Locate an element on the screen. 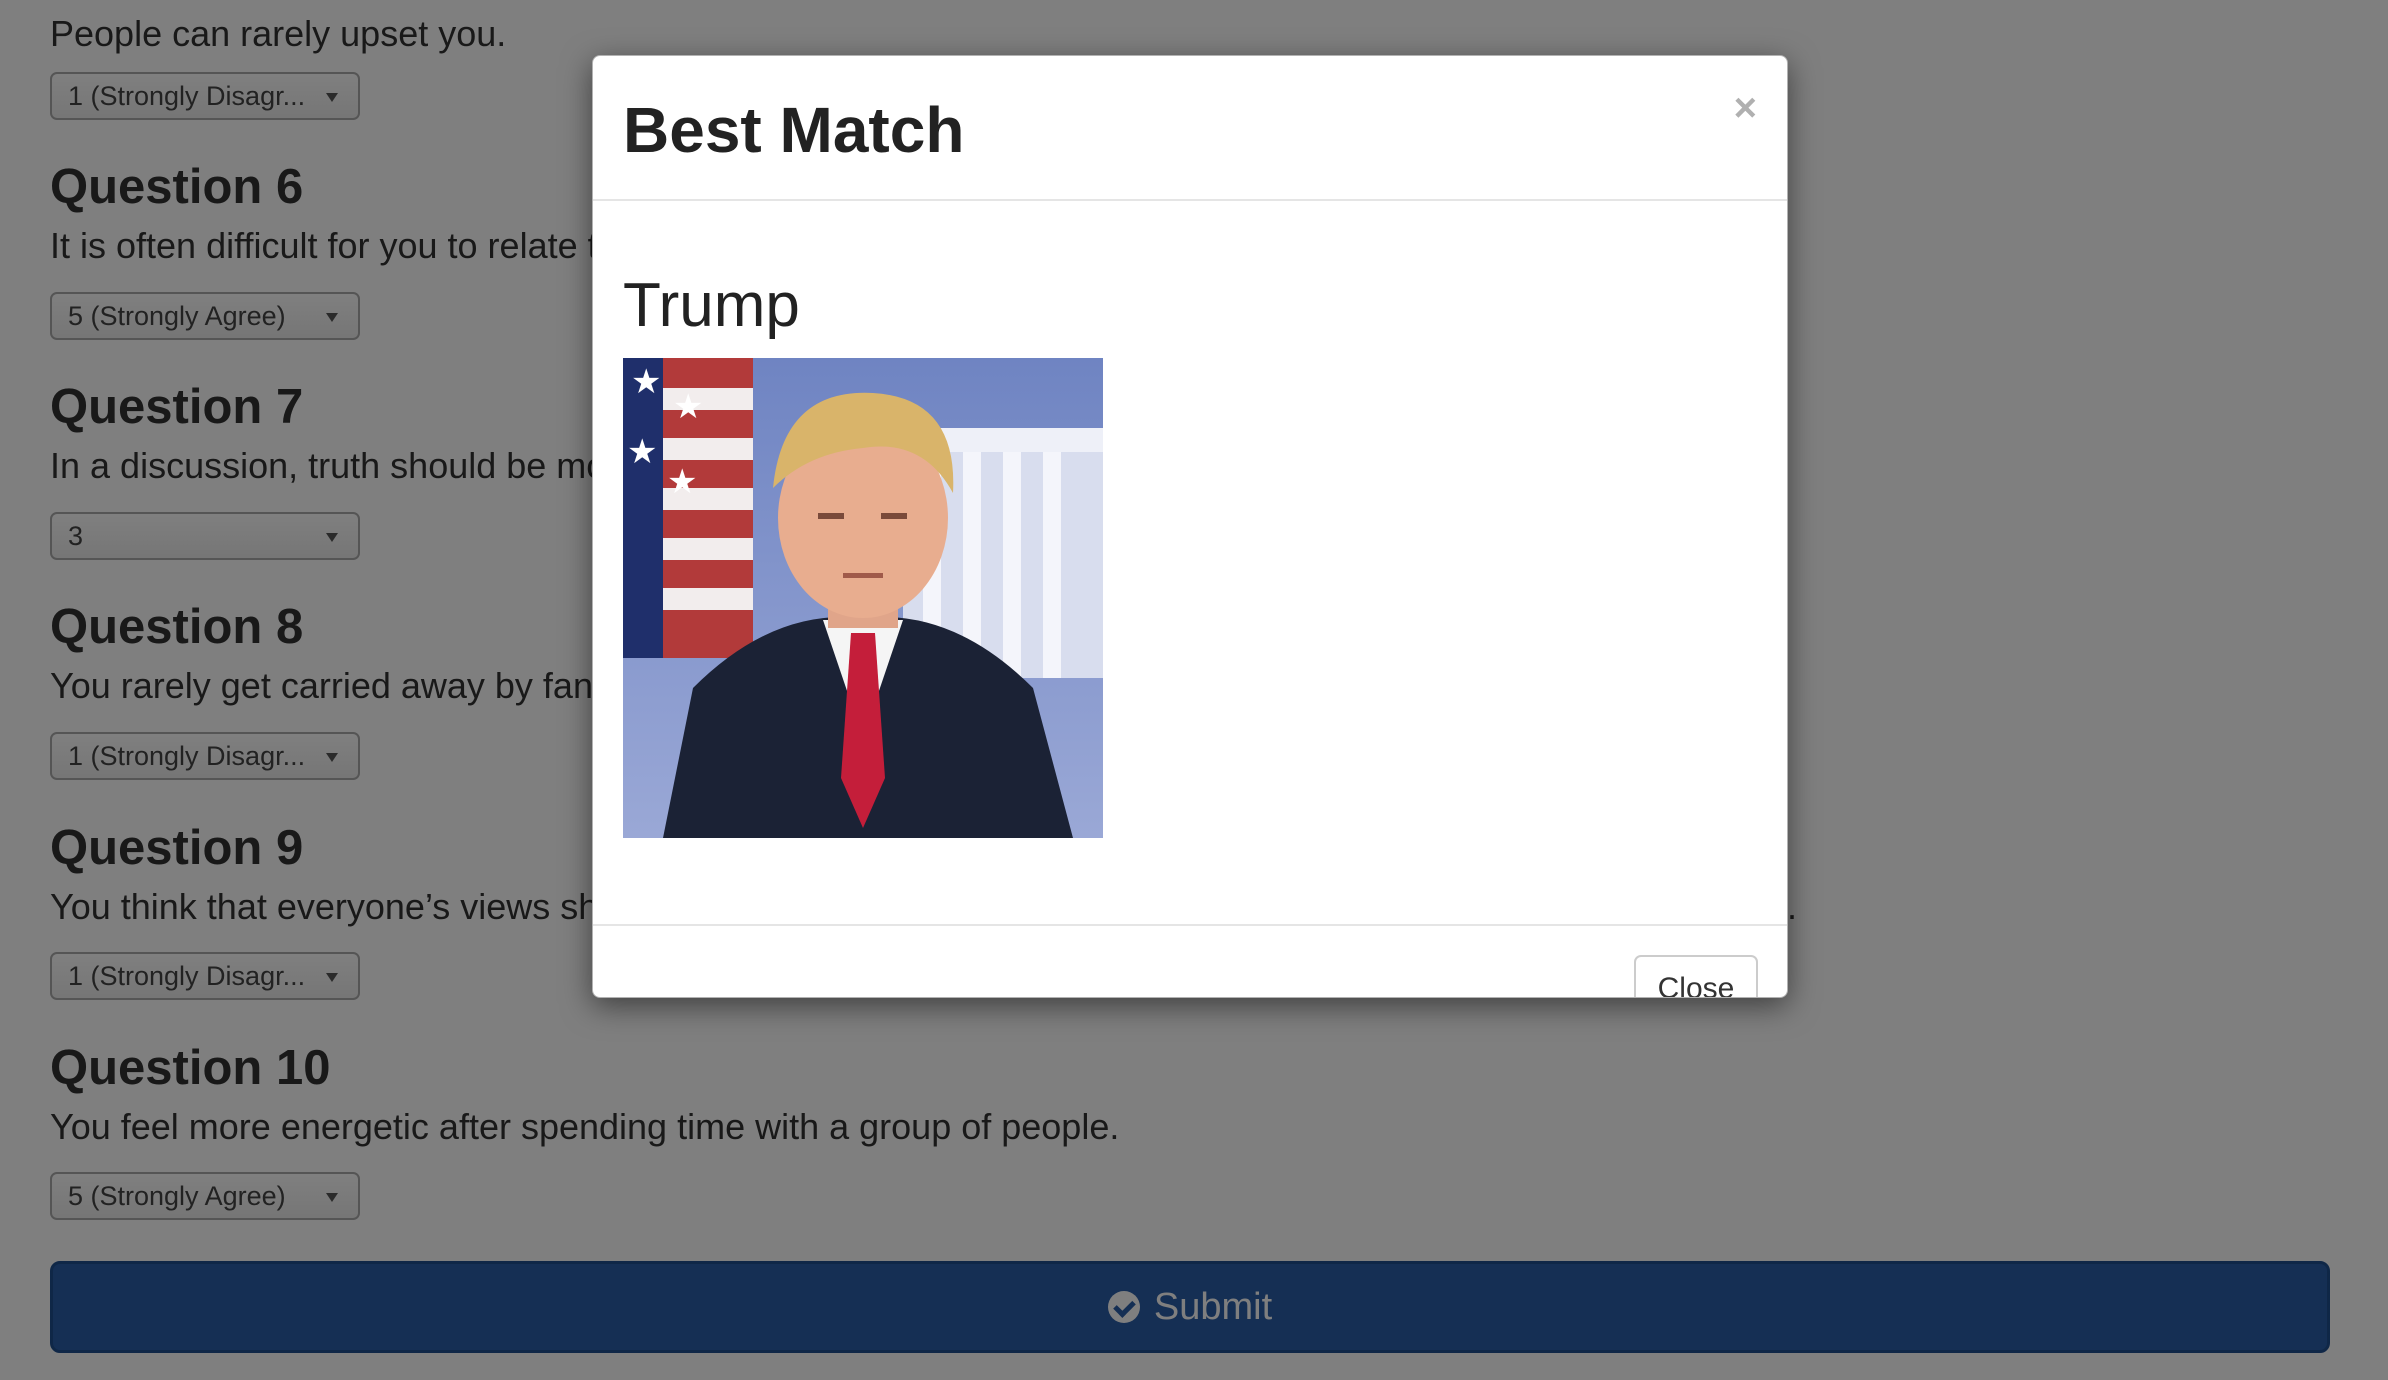 The image size is (2388, 1380). match-name: Trump is located at coordinates (711, 305).